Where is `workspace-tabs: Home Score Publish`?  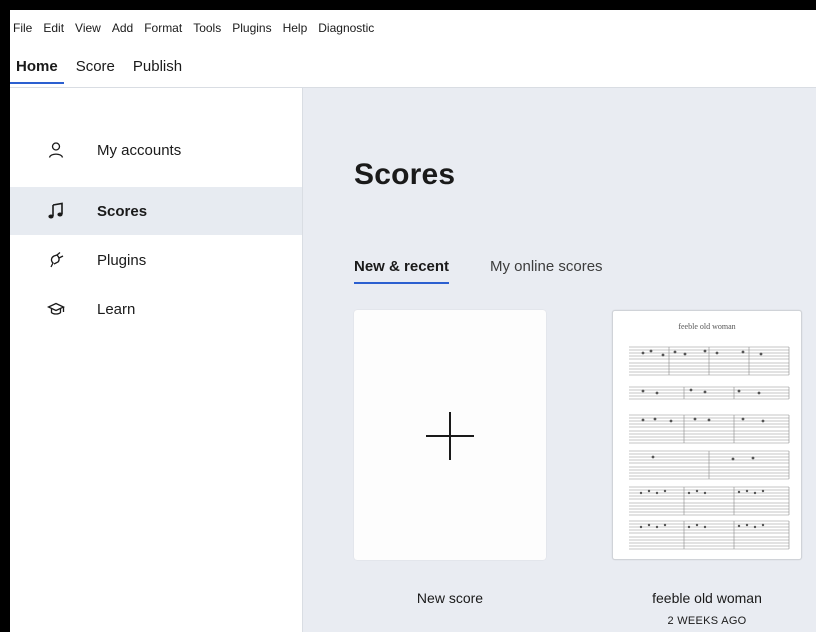 workspace-tabs: Home Score Publish is located at coordinates (102, 70).